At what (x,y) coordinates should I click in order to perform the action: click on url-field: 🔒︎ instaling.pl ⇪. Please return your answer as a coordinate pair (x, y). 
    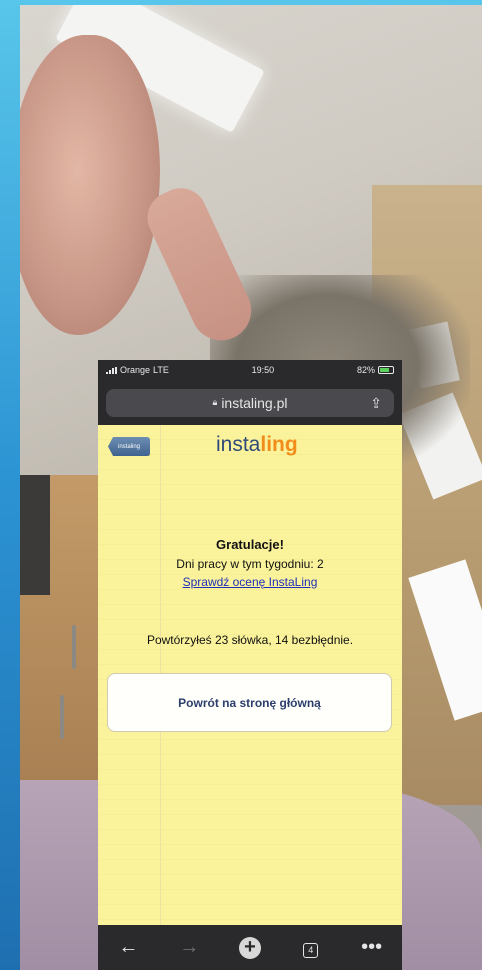
    Looking at the image, I should click on (250, 402).